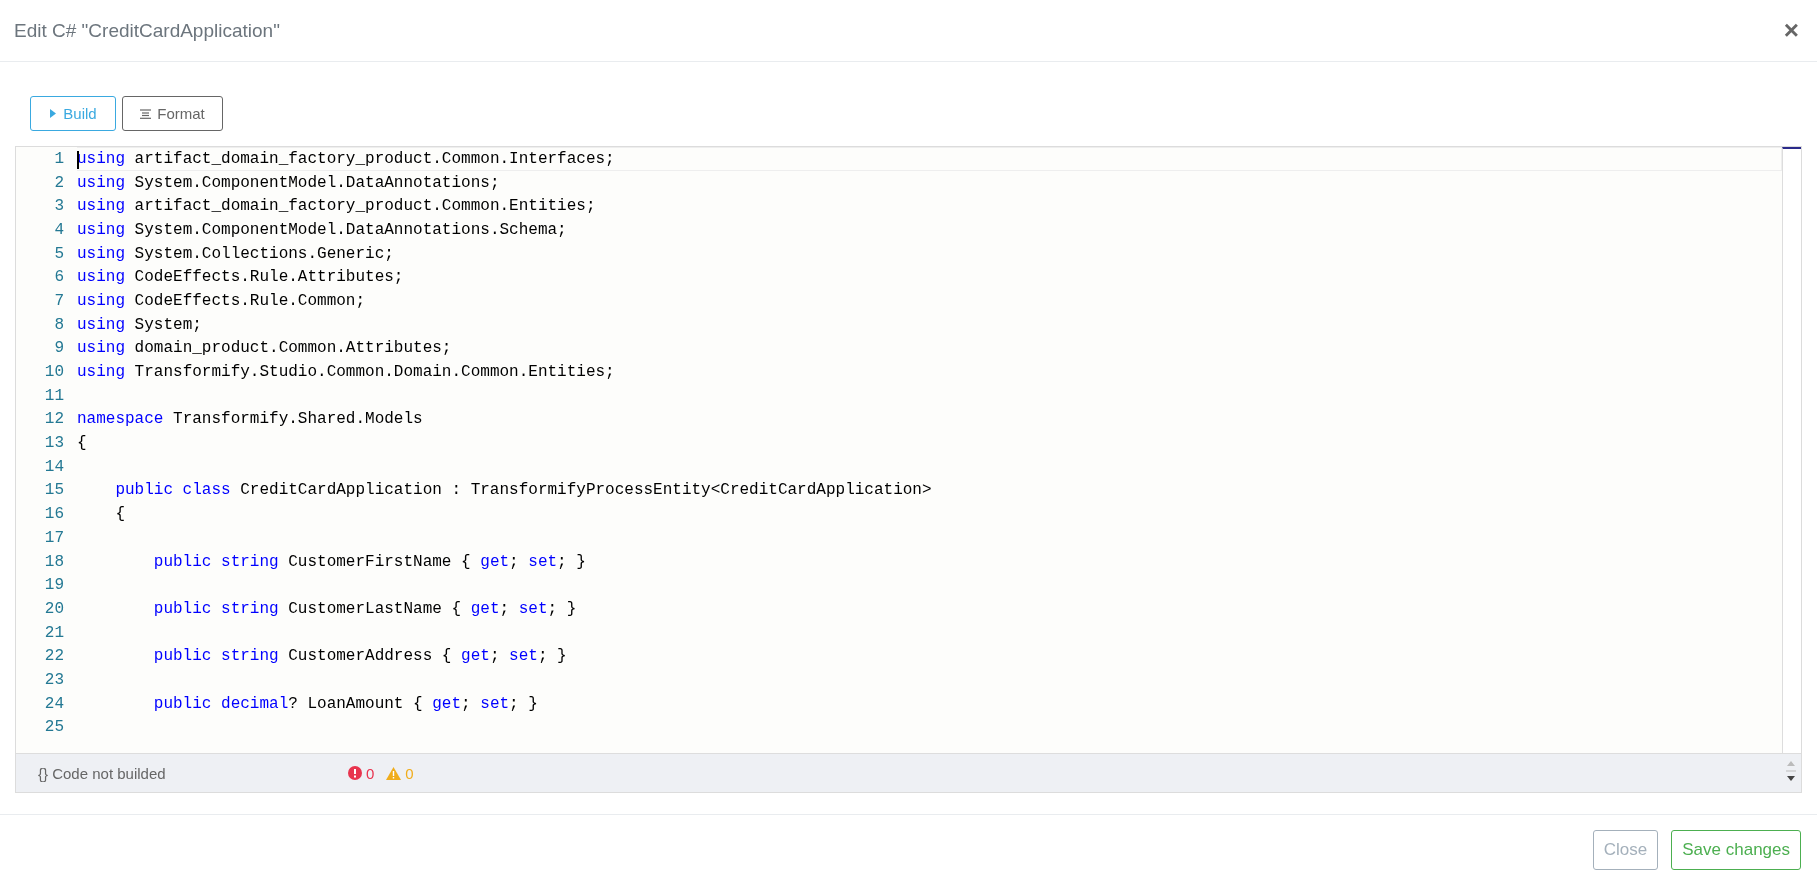  What do you see at coordinates (54, 608) in the screenshot?
I see `line-number: 20` at bounding box center [54, 608].